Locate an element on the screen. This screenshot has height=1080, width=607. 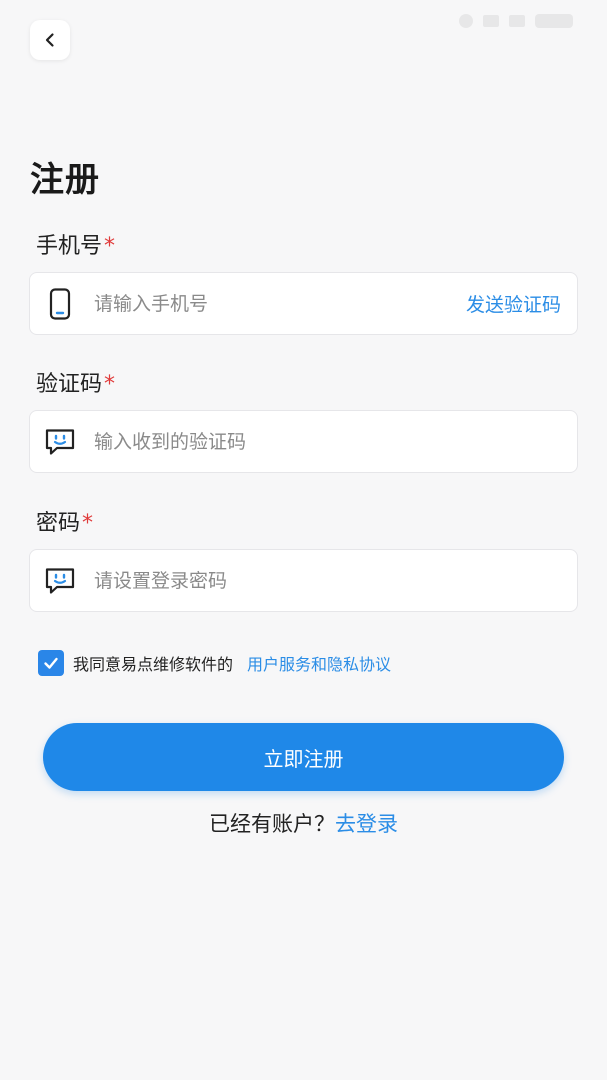
register-button: 立即注册 is located at coordinates (303, 757).